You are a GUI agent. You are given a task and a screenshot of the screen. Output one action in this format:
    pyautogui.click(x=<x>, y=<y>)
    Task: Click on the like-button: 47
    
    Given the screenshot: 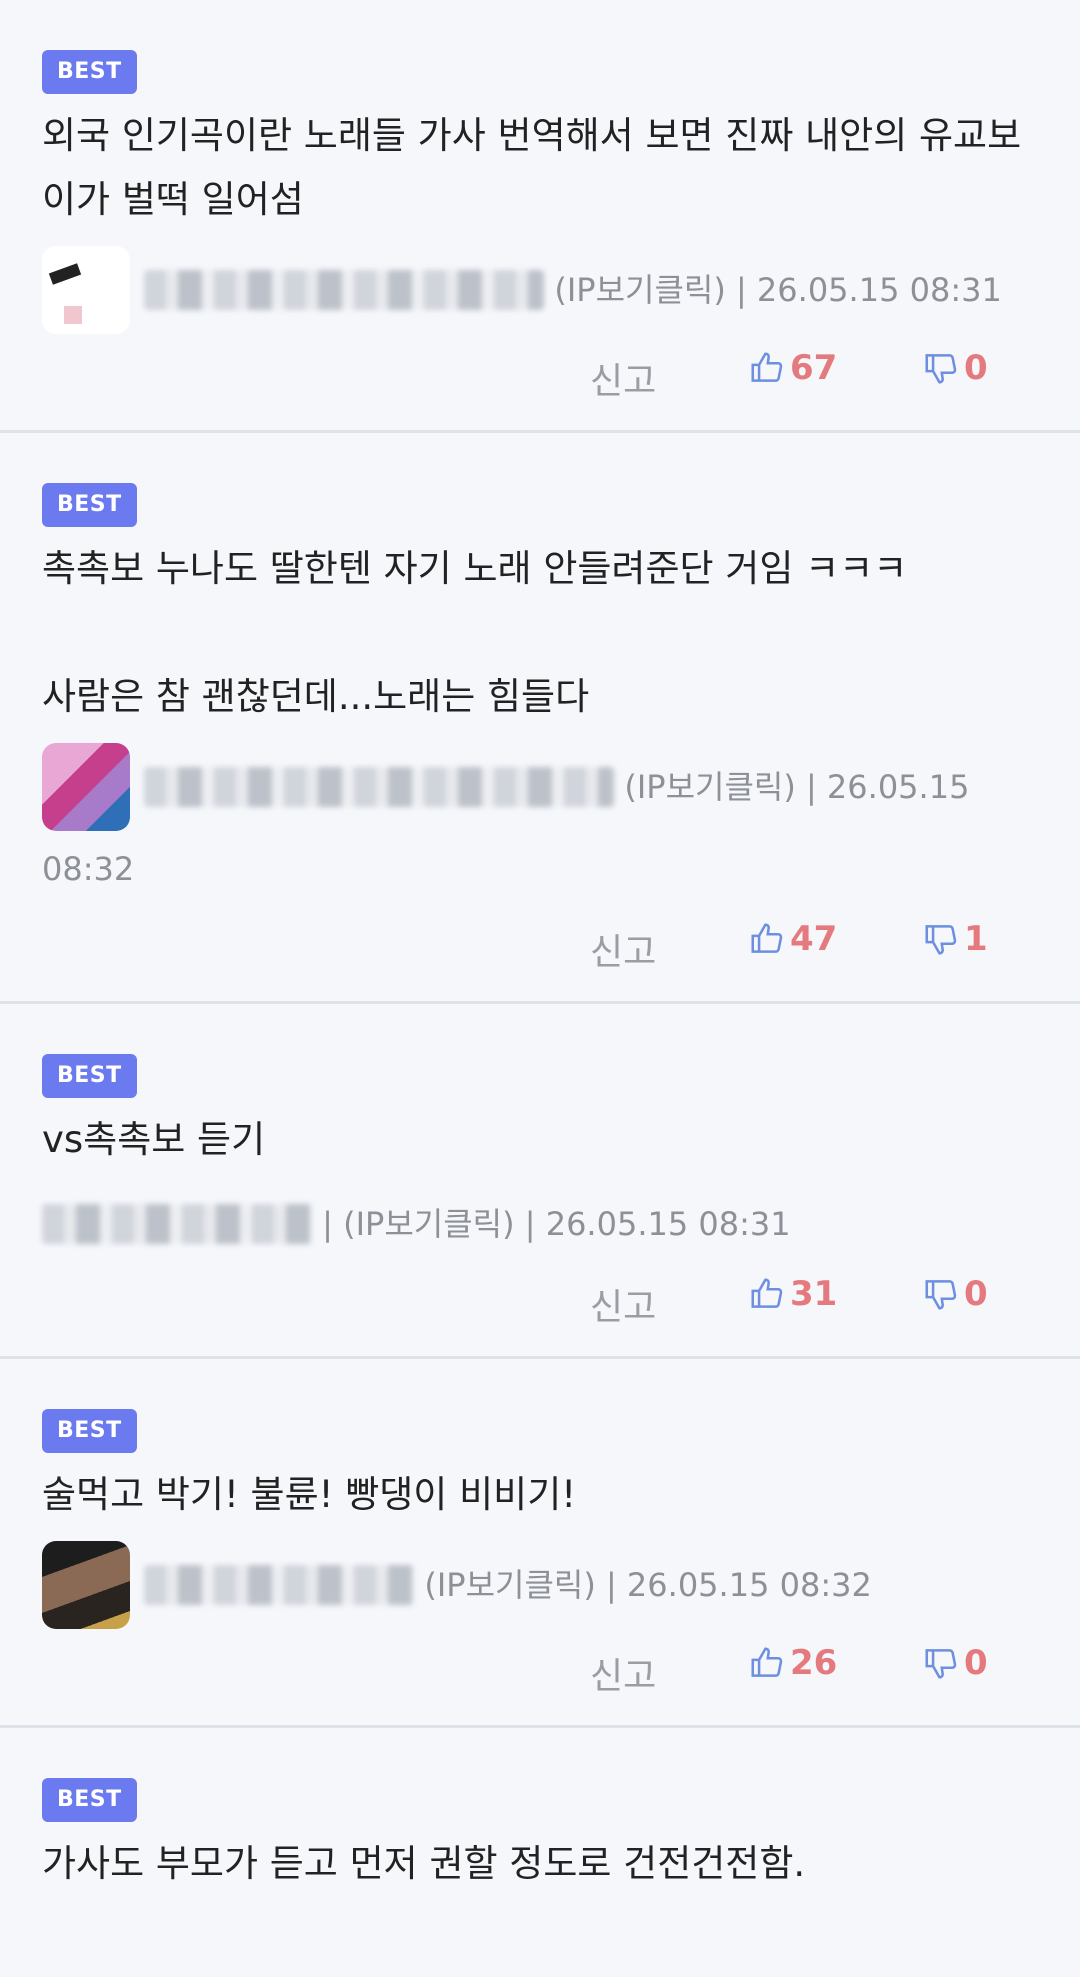 What is the action you would take?
    pyautogui.click(x=792, y=939)
    